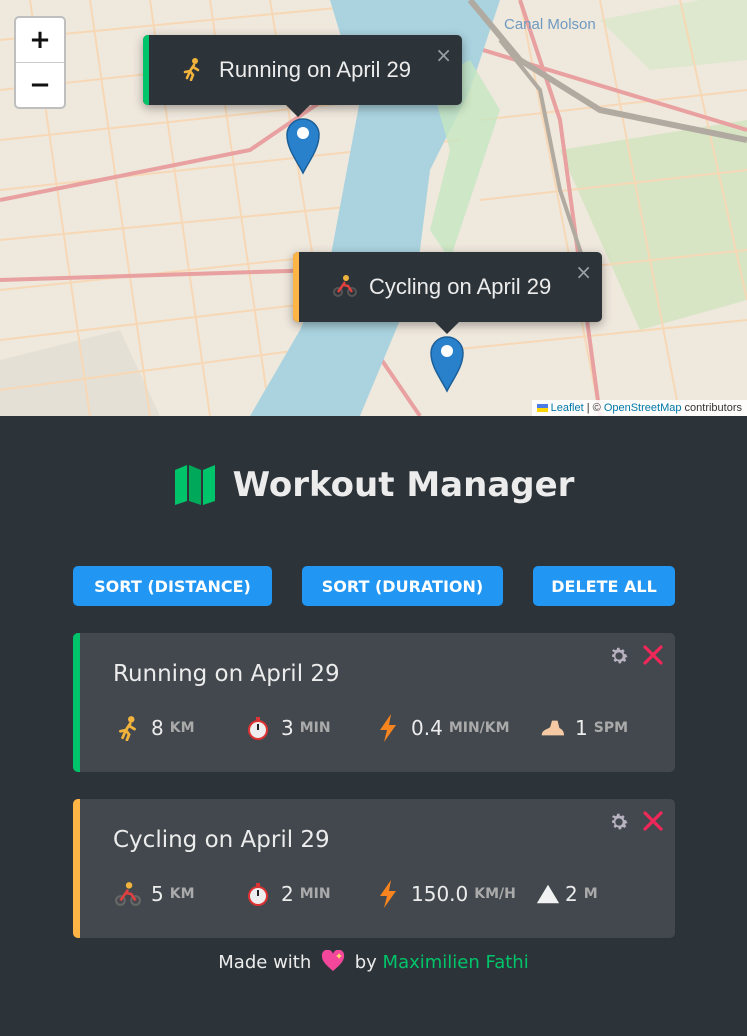  Describe the element at coordinates (604, 586) in the screenshot. I see `delete-all-button: DELETE ALL` at that location.